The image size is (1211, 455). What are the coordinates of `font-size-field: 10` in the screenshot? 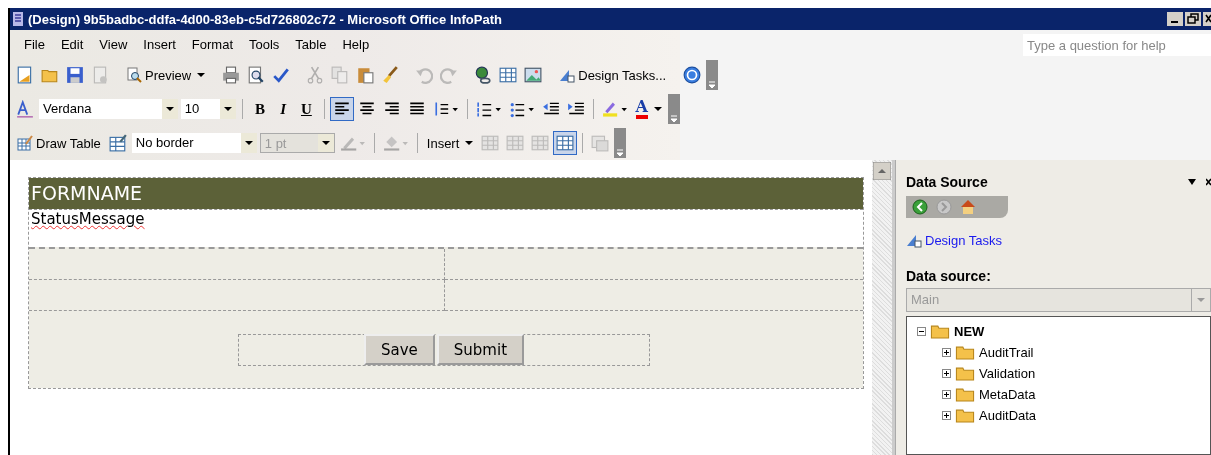 It's located at (208, 109).